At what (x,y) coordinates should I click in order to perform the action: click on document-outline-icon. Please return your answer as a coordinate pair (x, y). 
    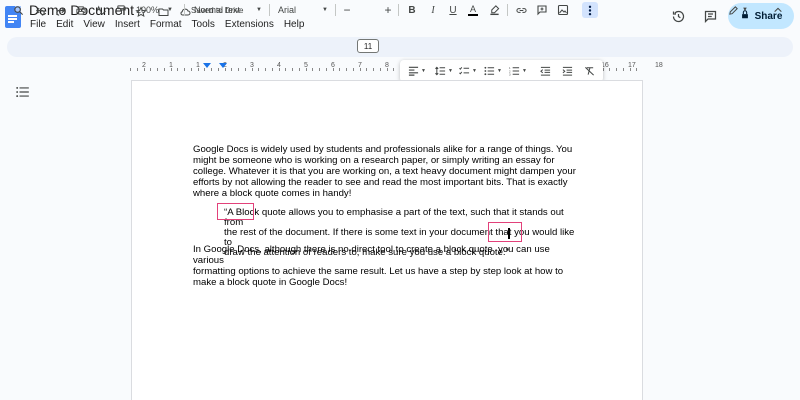
    Looking at the image, I should click on (23, 91).